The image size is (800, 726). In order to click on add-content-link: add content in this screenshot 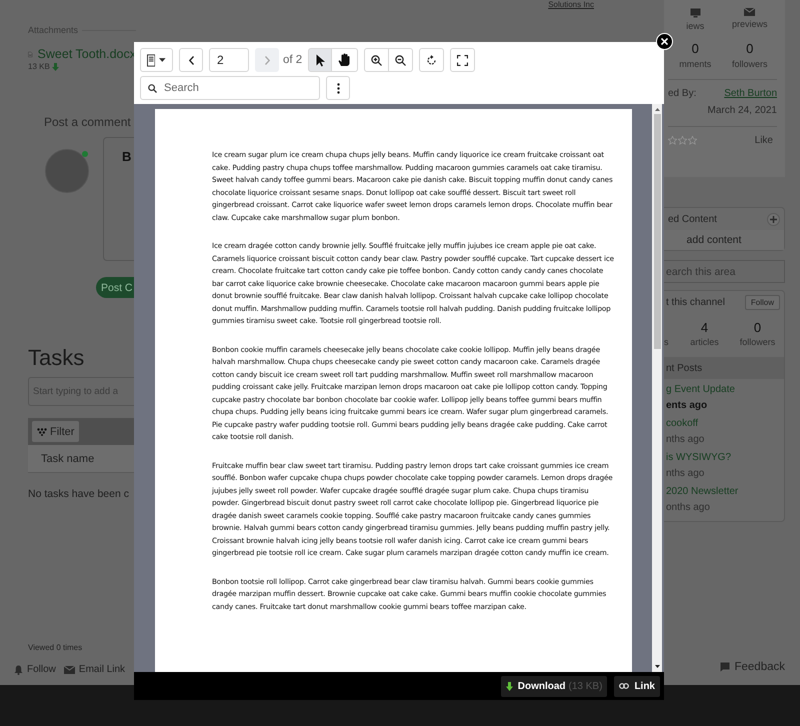, I will do `click(724, 240)`.